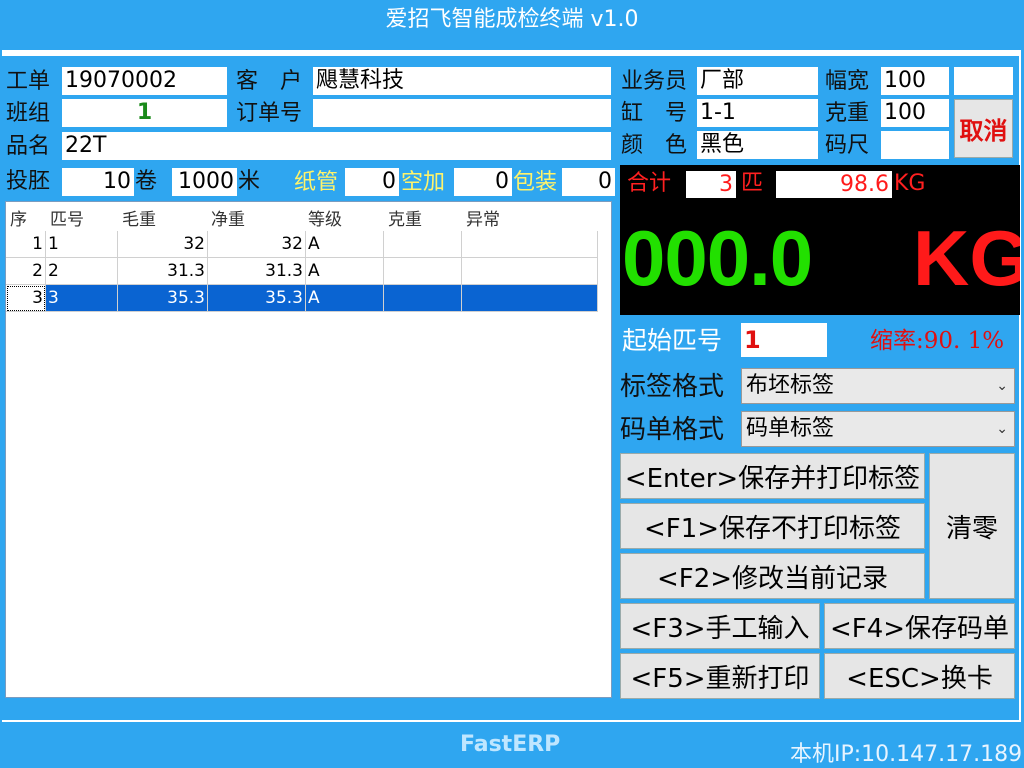 The width and height of the screenshot is (1024, 768). I want to click on weight-readout: 000.0, so click(717, 258).